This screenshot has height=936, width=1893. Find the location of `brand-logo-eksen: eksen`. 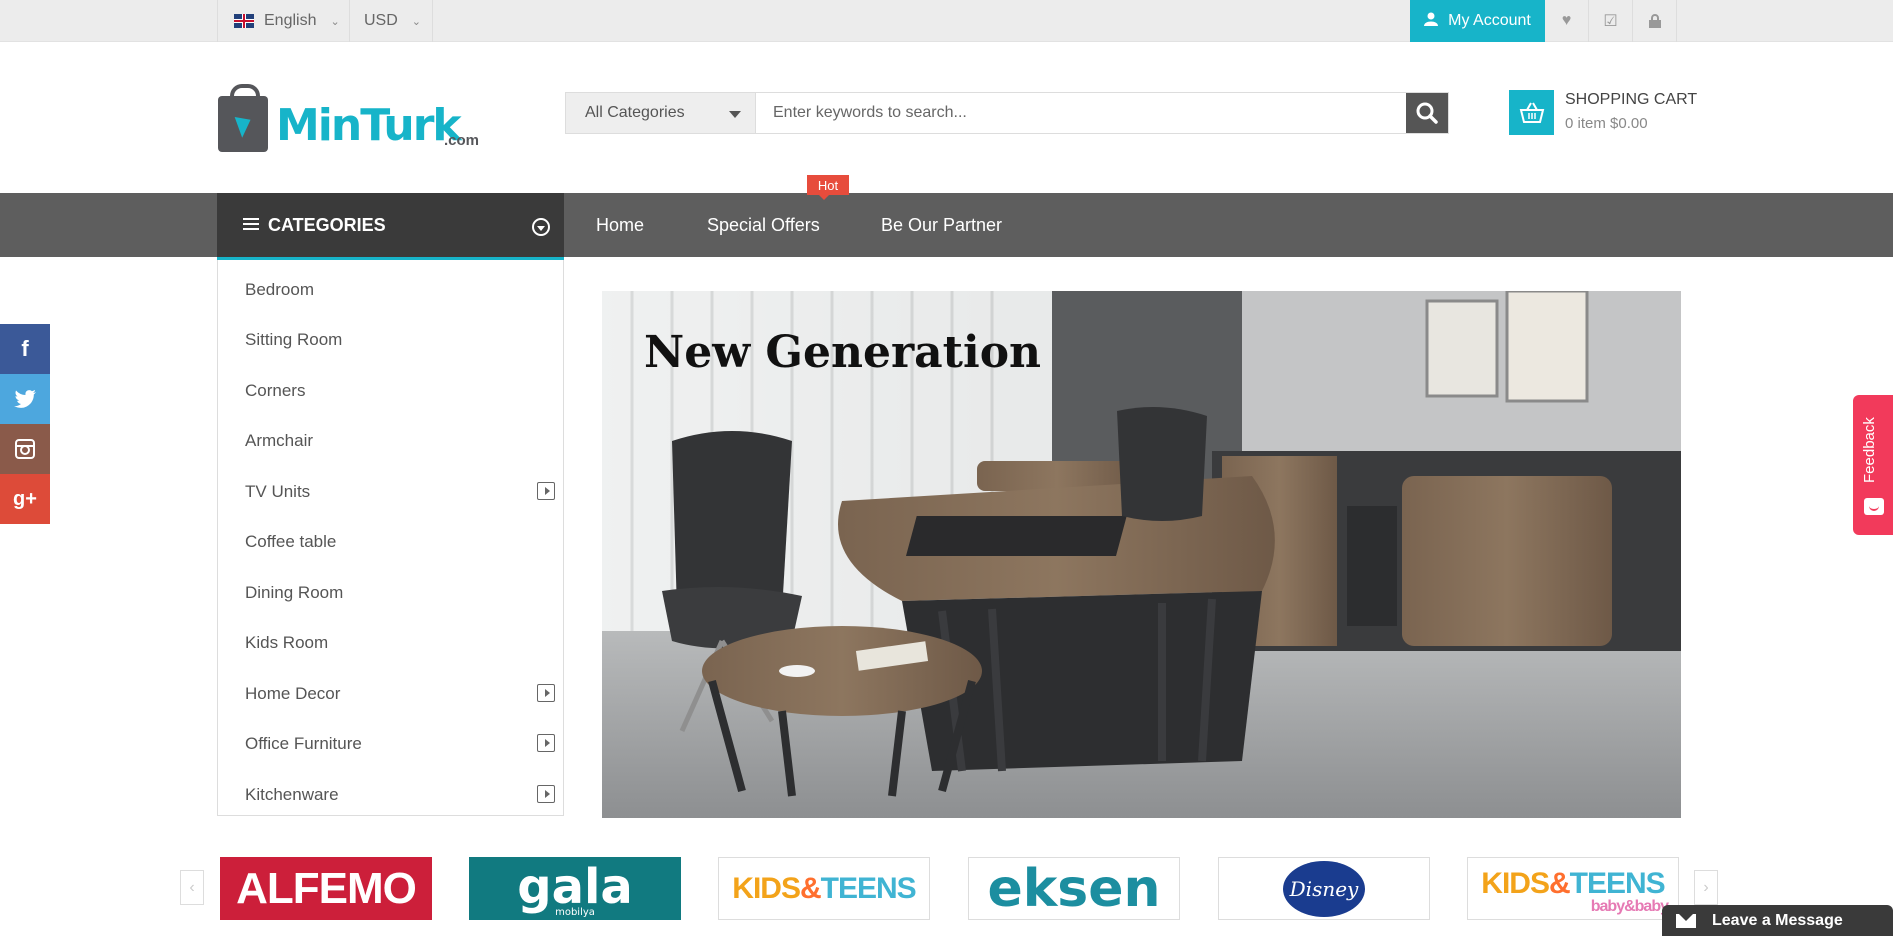

brand-logo-eksen: eksen is located at coordinates (1074, 888).